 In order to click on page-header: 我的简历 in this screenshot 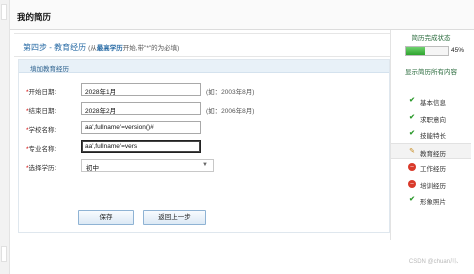, I will do `click(242, 15)`.